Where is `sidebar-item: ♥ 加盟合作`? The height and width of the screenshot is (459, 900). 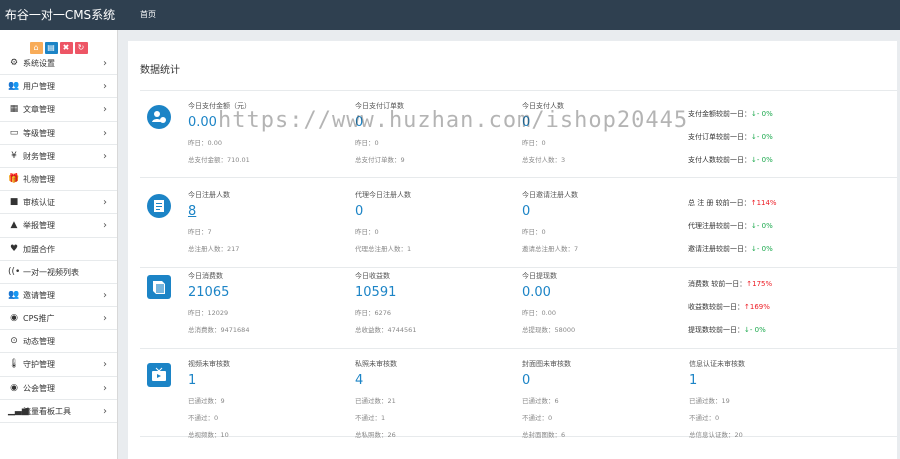 sidebar-item: ♥ 加盟合作 is located at coordinates (58, 249).